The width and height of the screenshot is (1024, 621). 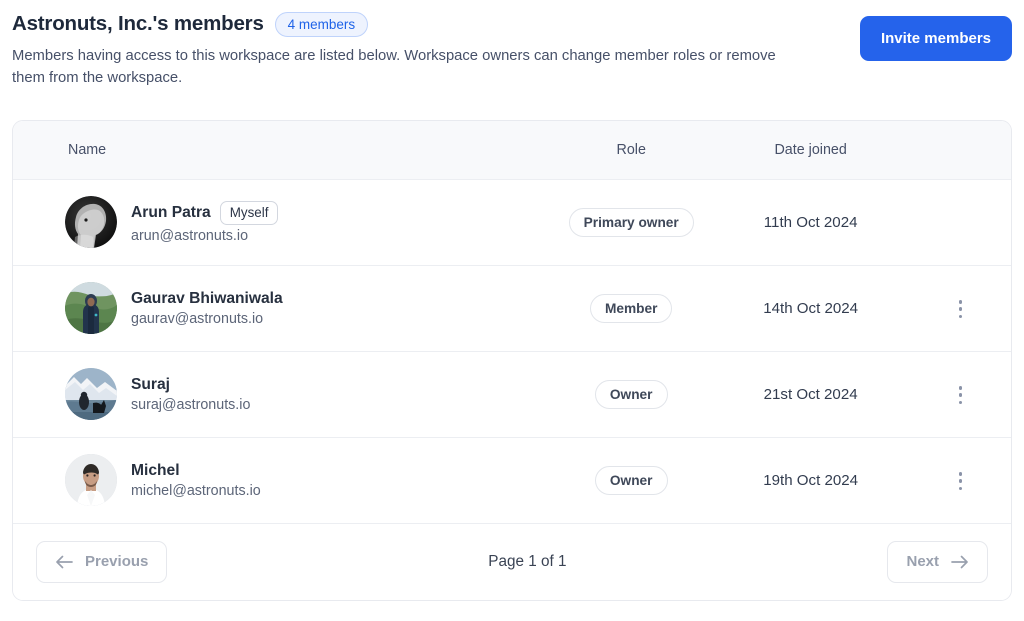 I want to click on member-name-line: Gaurav Bhiwaniwala, so click(x=207, y=299).